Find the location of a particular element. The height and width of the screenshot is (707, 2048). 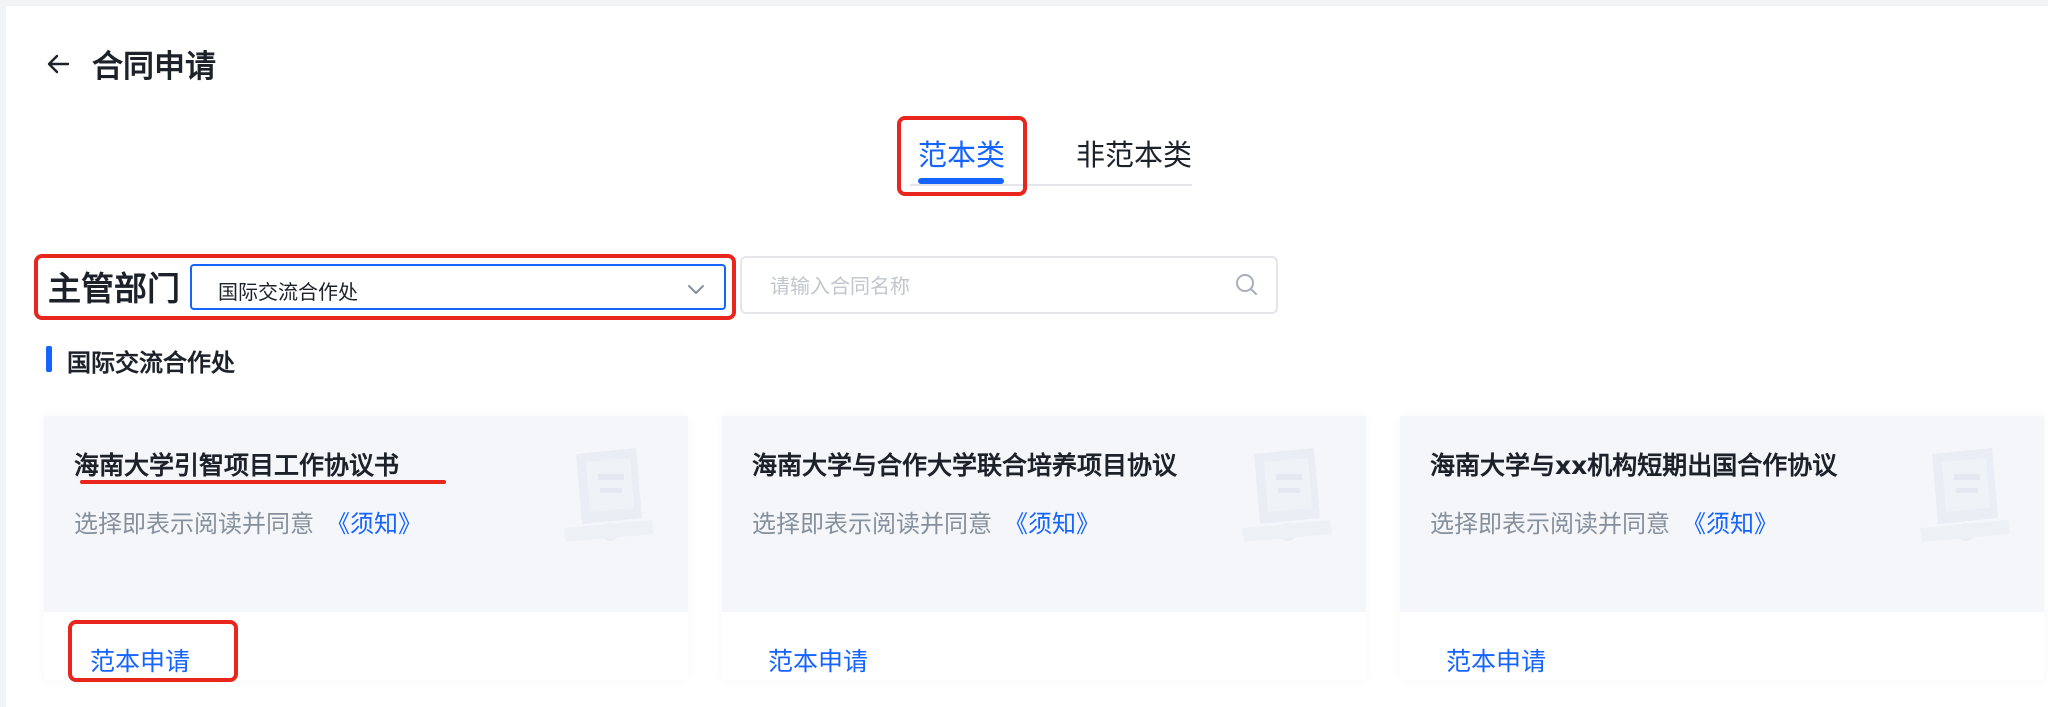

contract-card: 海南大学与xx机构短期出国合作协议 选择即表示阅读并同意 《须知》 范本申请 is located at coordinates (1722, 548).